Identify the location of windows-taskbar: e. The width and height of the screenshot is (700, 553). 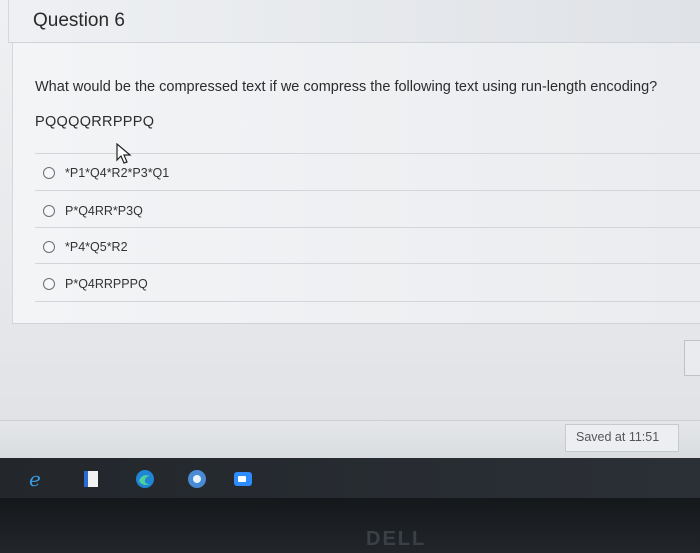
(350, 478).